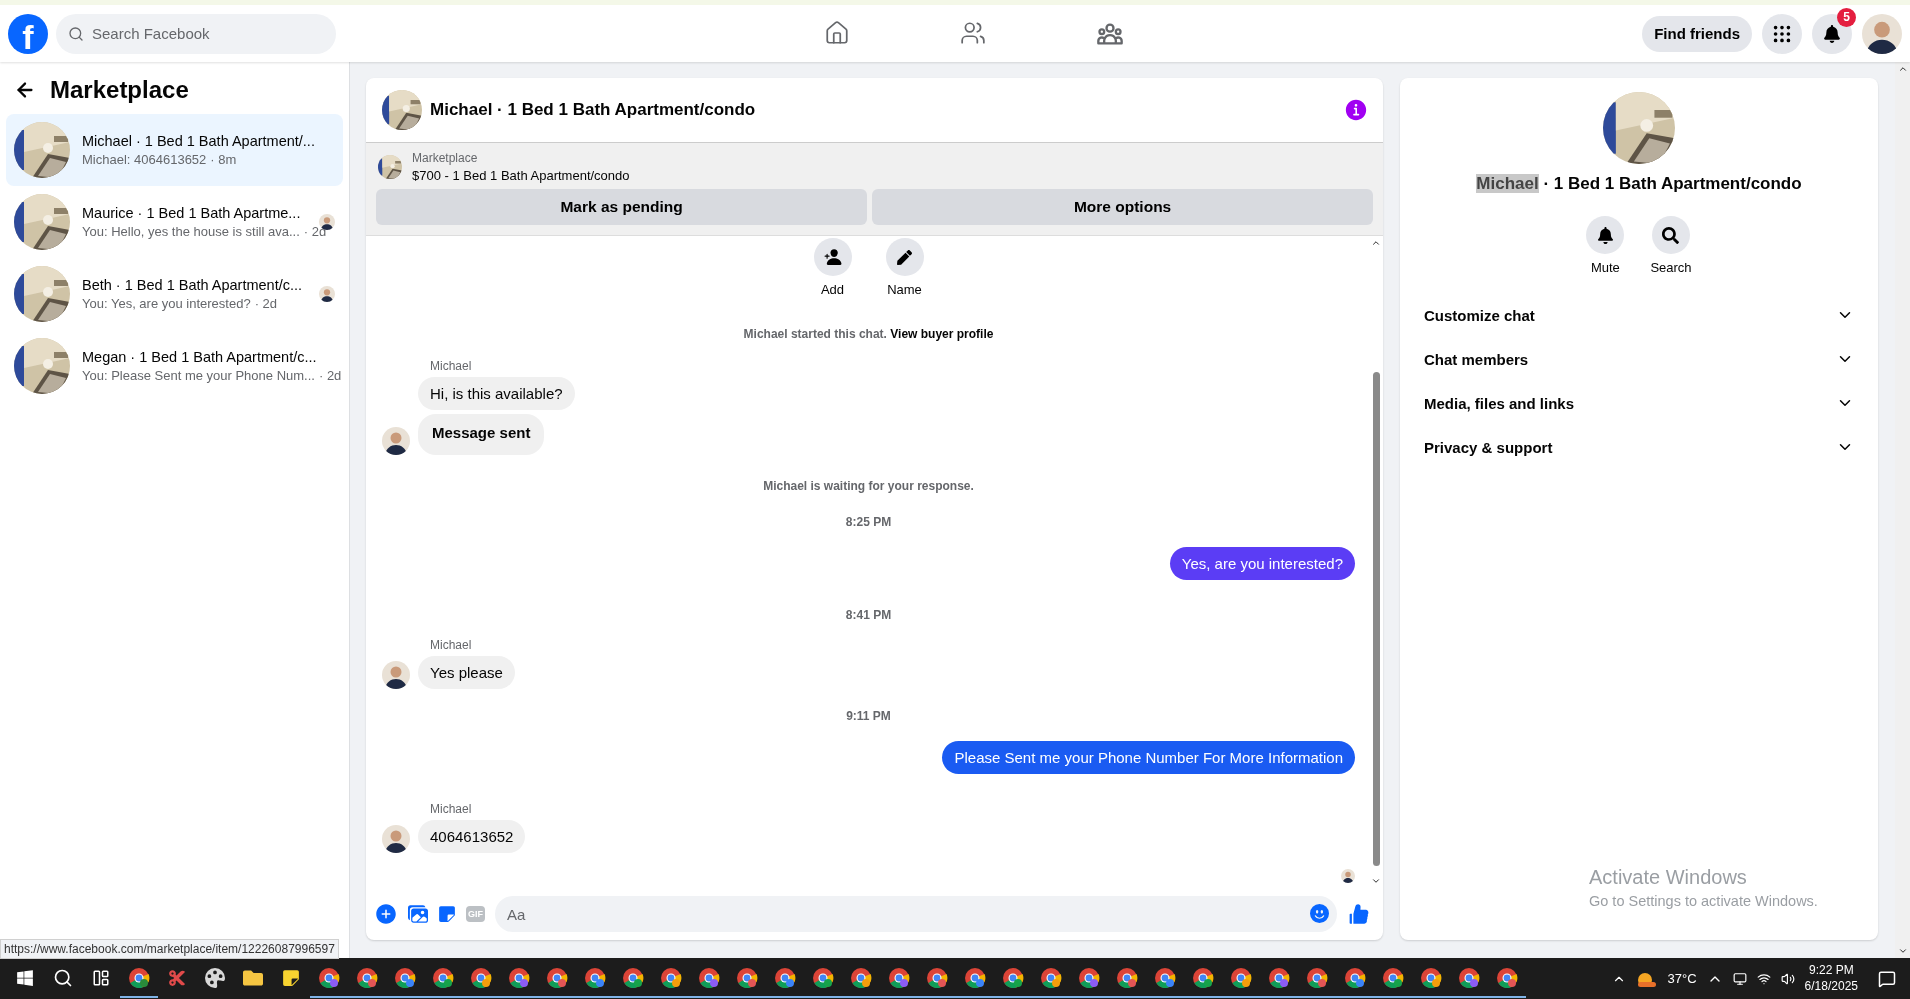 The image size is (1910, 999). Describe the element at coordinates (496, 393) in the screenshot. I see `received-message: Hi, is this available?` at that location.